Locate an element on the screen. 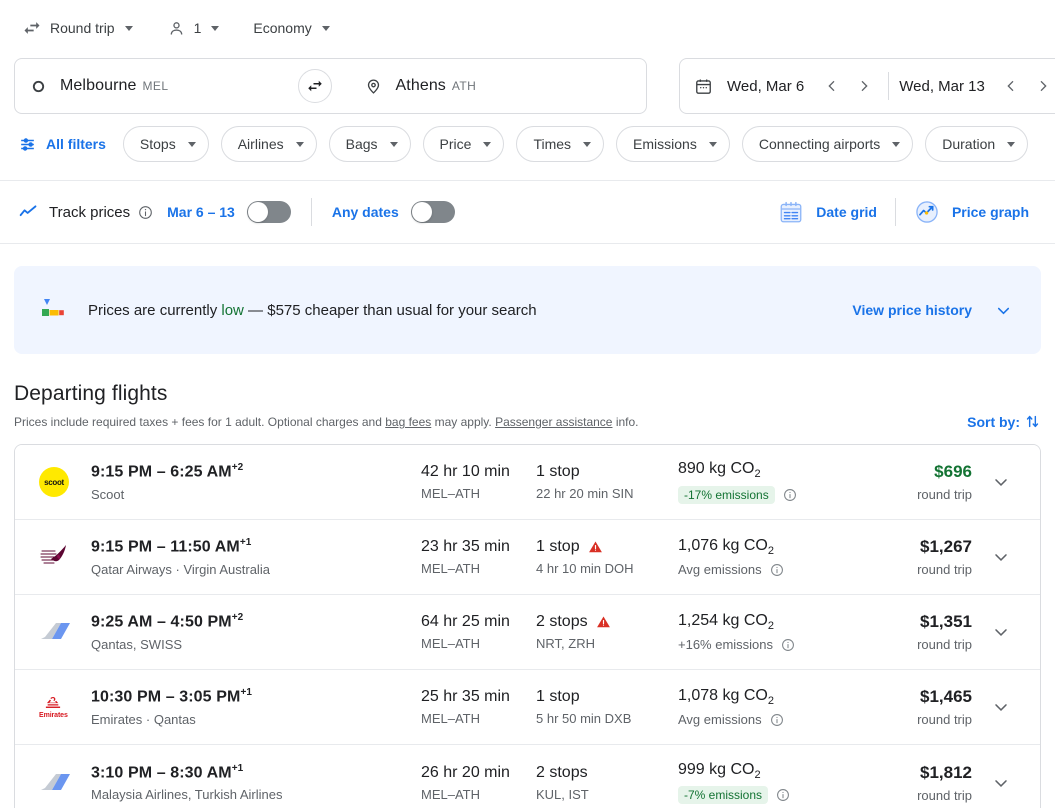 The width and height of the screenshot is (1055, 808). emissions-cell: 1,076 kg CO2 Avg emissions is located at coordinates (771, 557).